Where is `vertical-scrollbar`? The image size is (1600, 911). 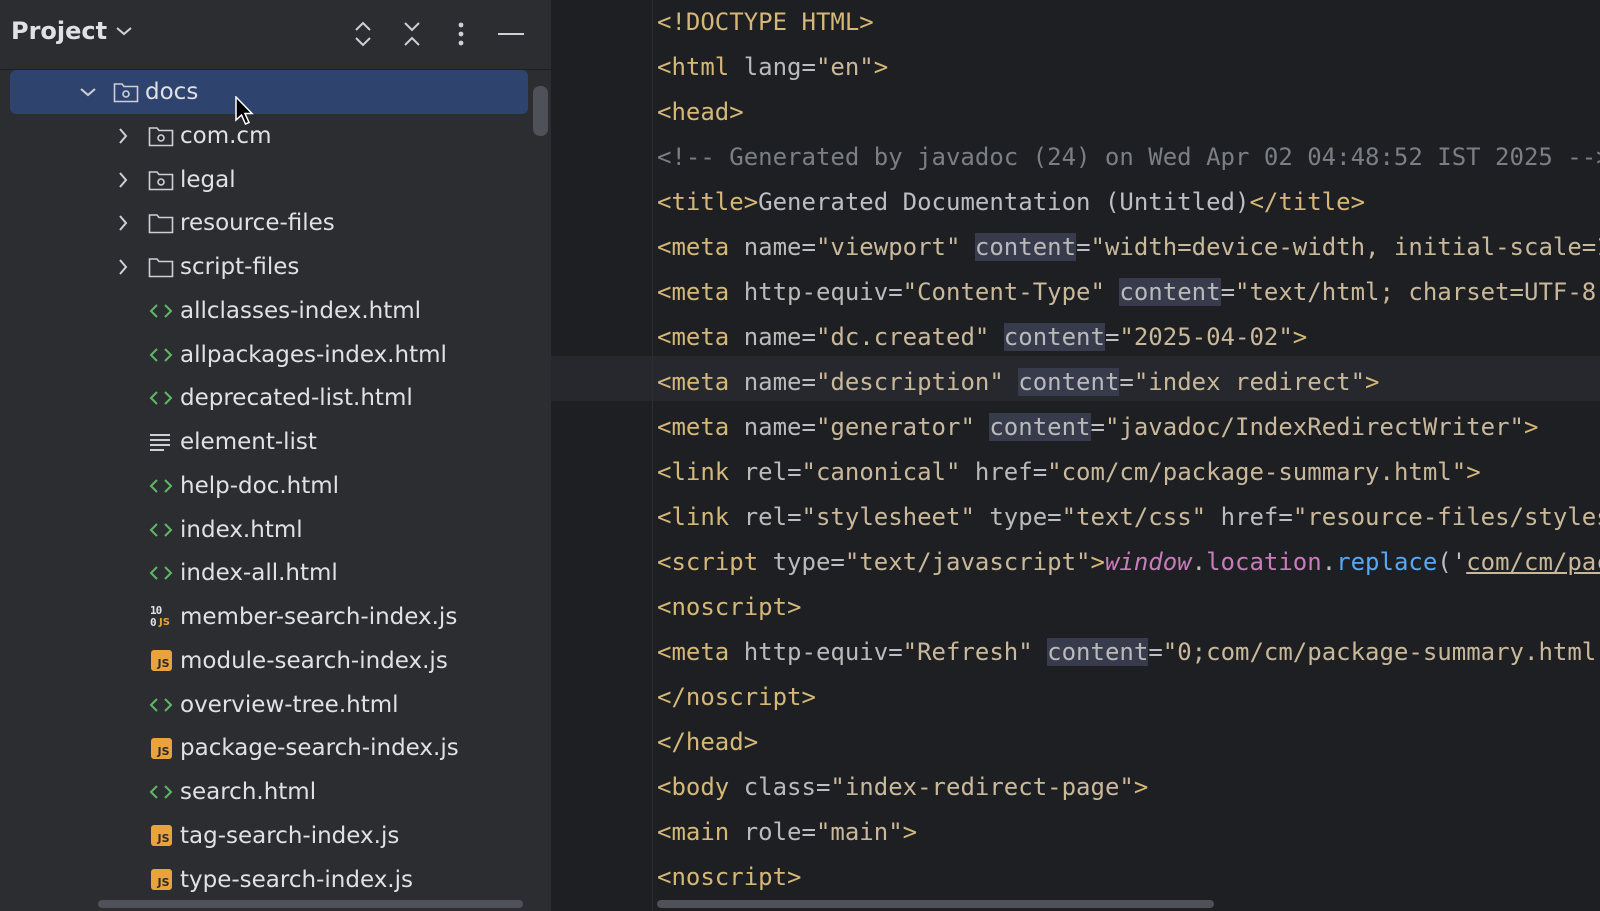
vertical-scrollbar is located at coordinates (540, 111).